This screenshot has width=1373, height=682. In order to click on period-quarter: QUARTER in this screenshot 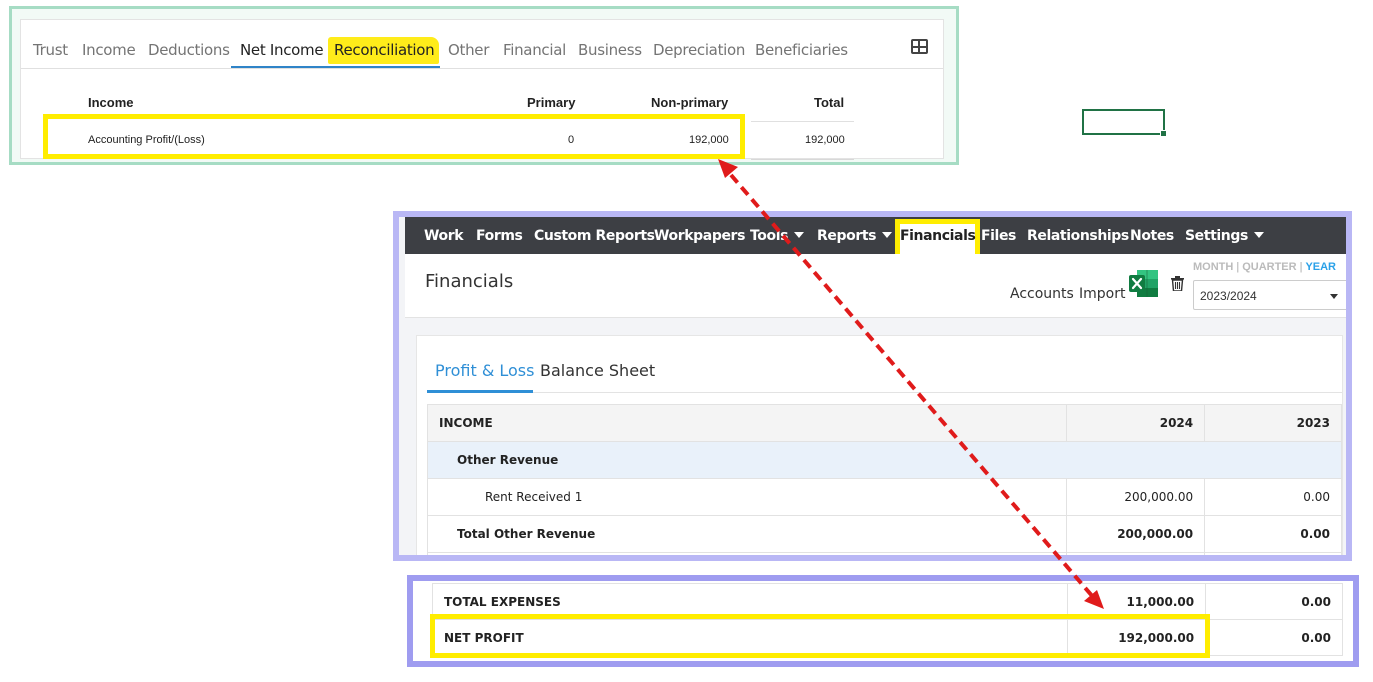, I will do `click(1269, 267)`.